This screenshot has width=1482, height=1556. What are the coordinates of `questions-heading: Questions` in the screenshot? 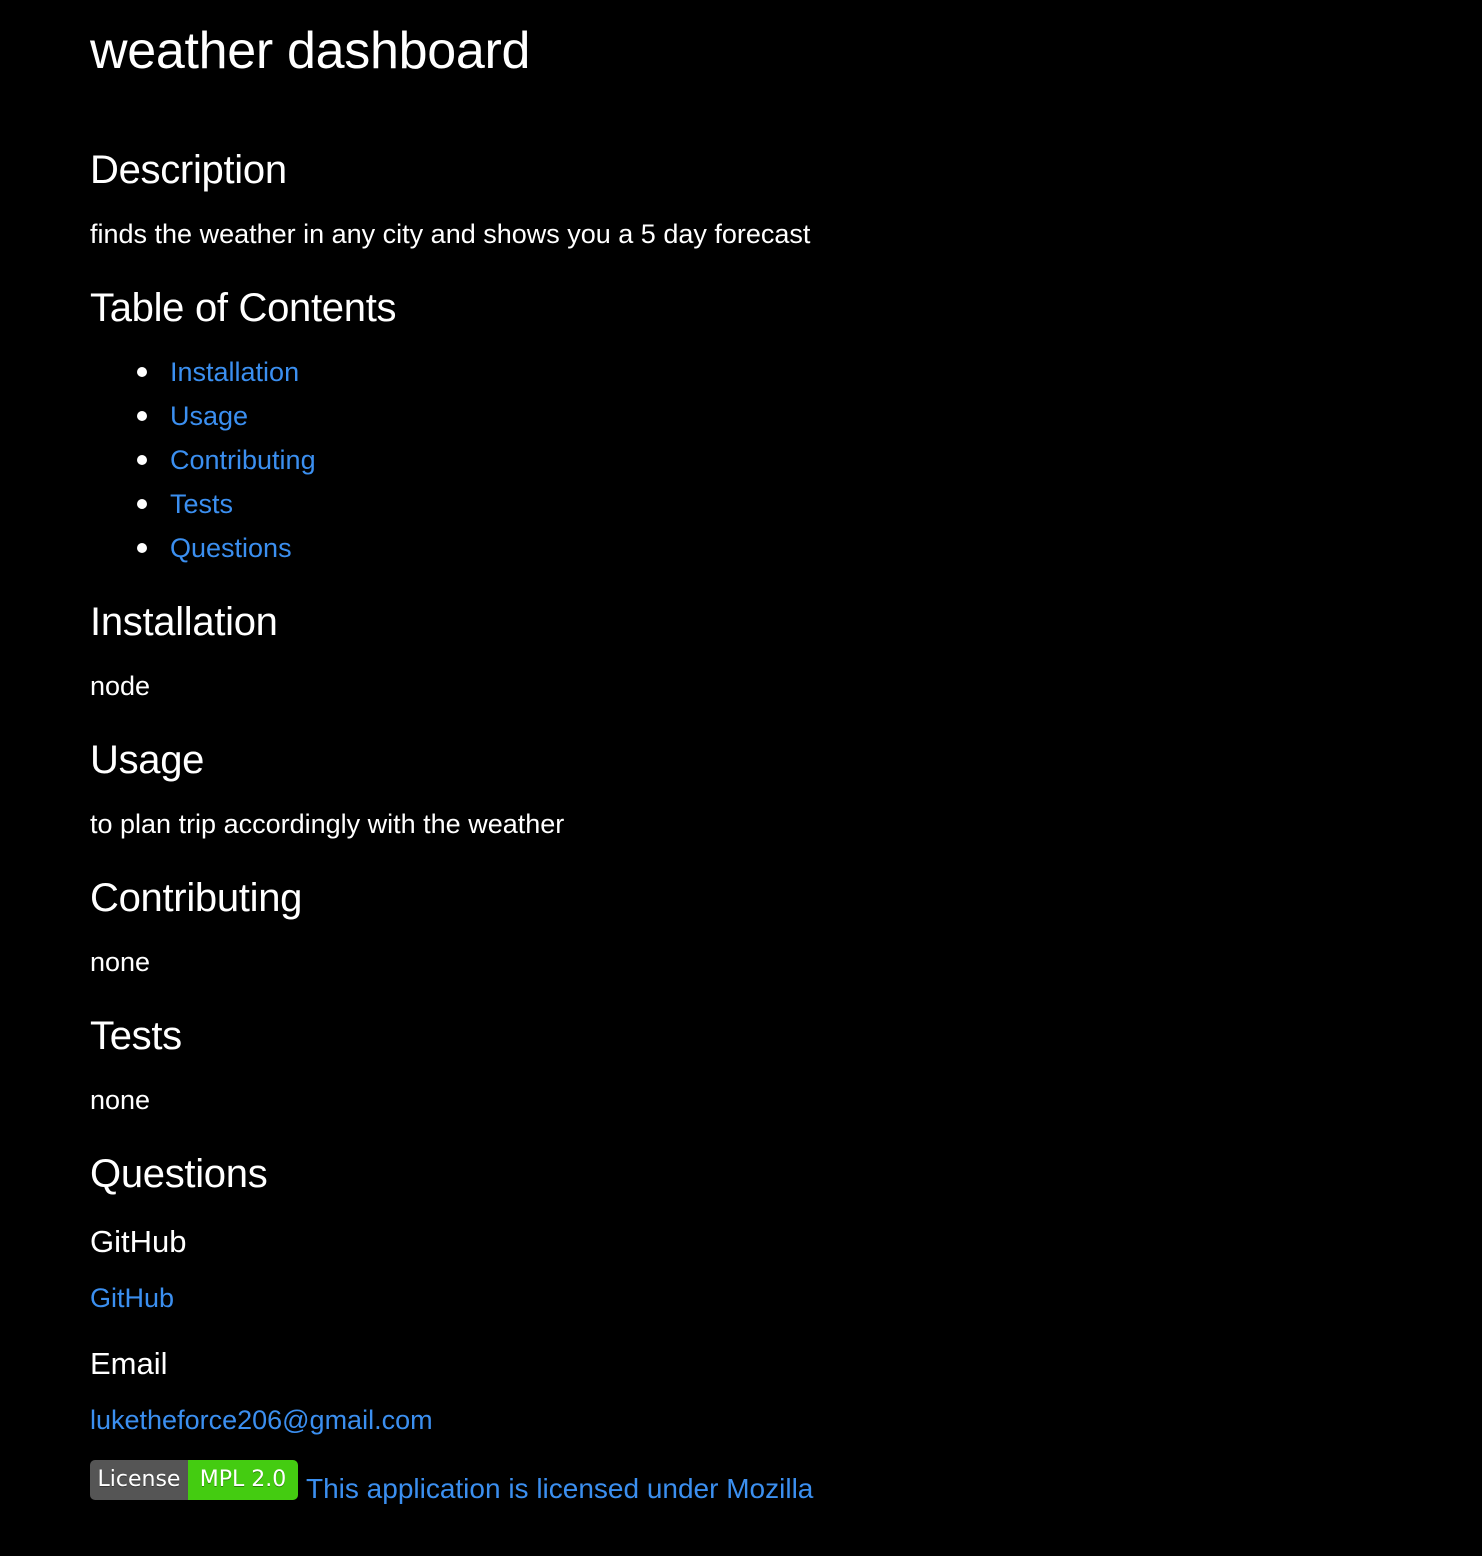 It's located at (179, 1174).